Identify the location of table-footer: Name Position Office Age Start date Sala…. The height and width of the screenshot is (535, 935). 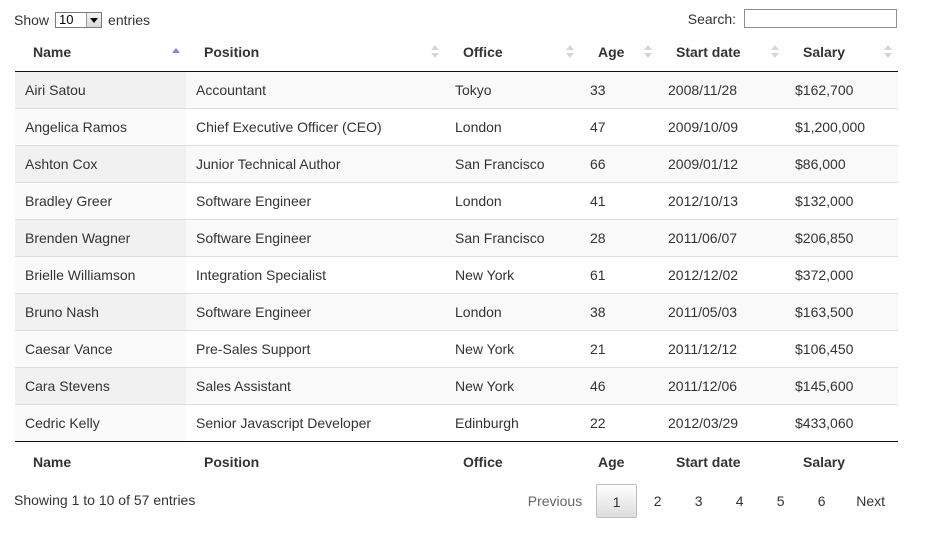
(456, 461).